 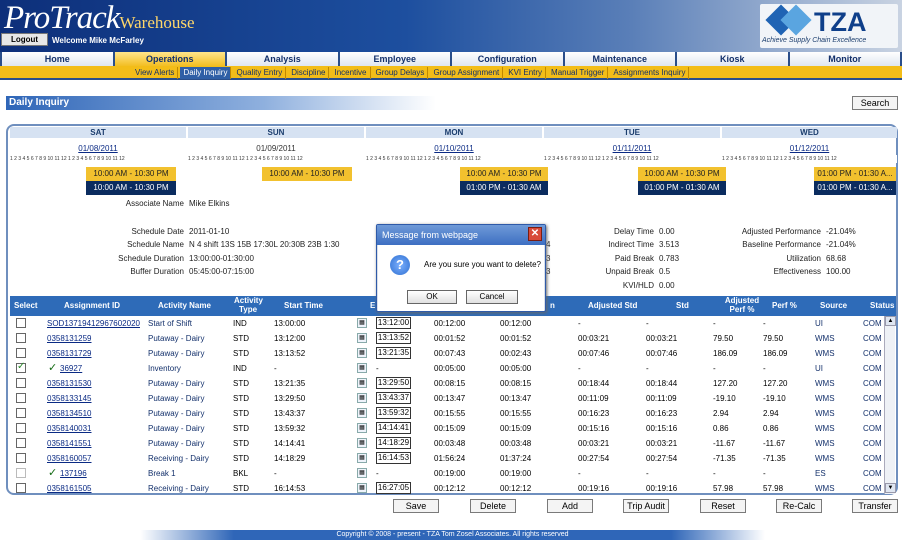 I want to click on trip-audit-button: Trip Audit, so click(x=646, y=506).